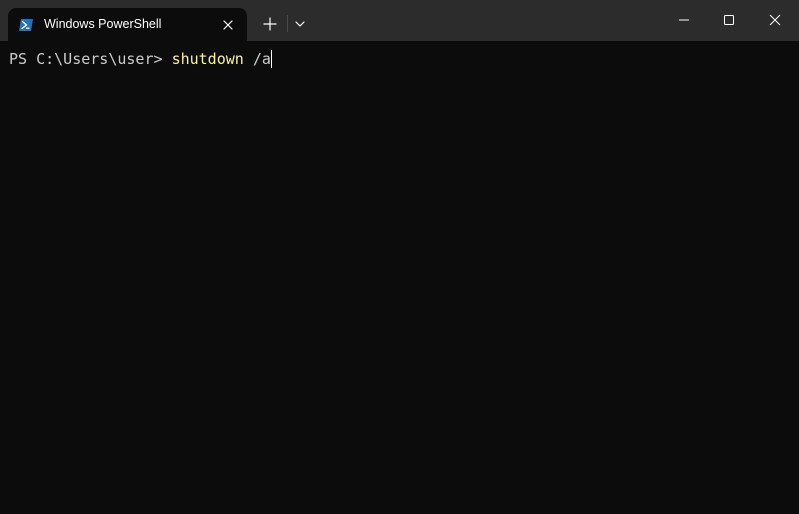 This screenshot has height=514, width=799. I want to click on toolbar-divider, so click(287, 23).